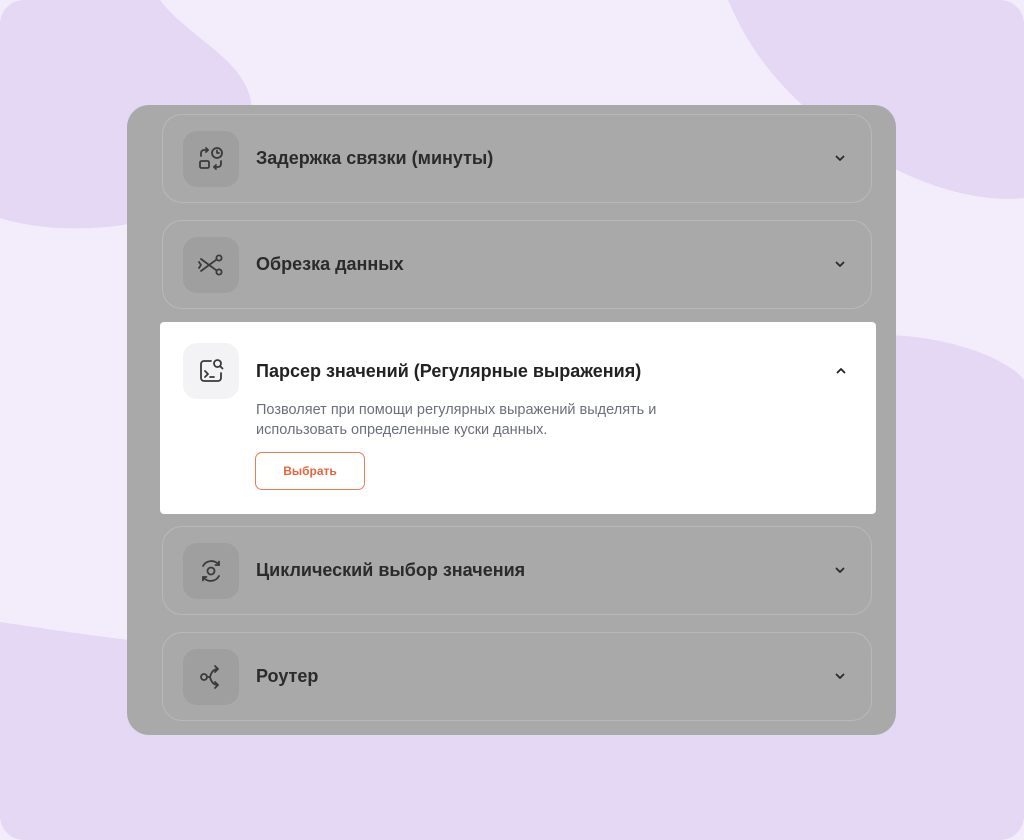  I want to click on accordion-item-title: Обрезка данных, so click(330, 264).